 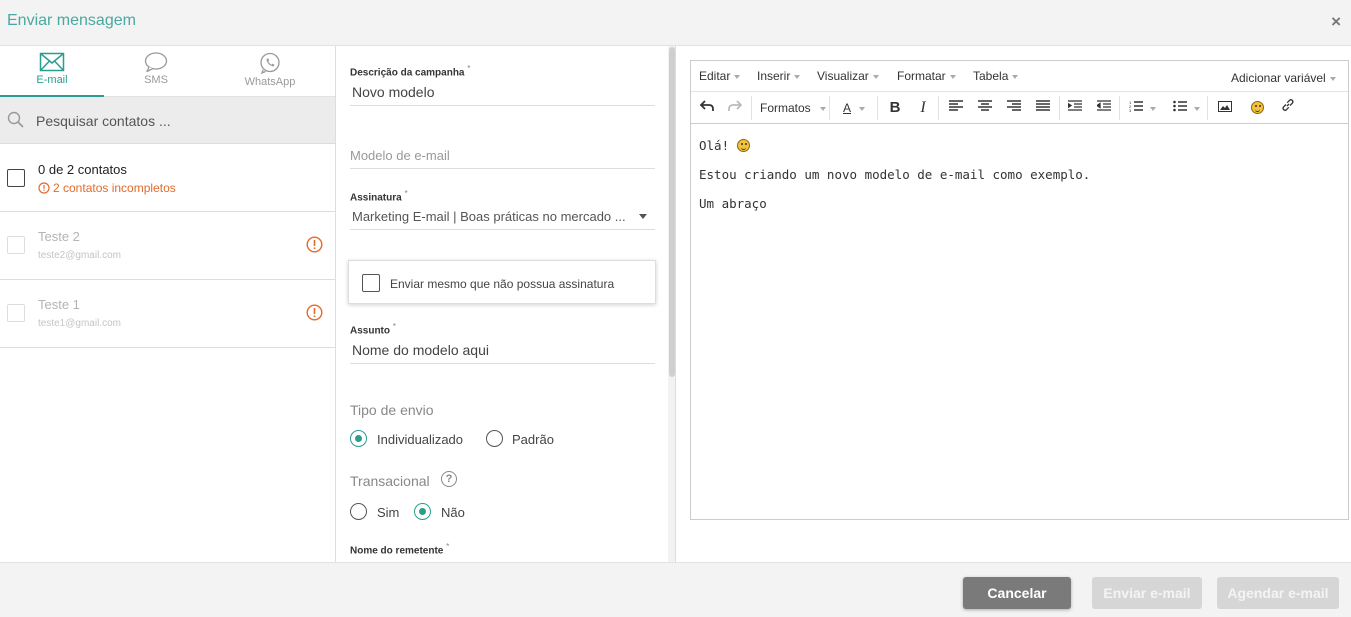 I want to click on template-input: Modelo de e-mail, so click(x=502, y=155).